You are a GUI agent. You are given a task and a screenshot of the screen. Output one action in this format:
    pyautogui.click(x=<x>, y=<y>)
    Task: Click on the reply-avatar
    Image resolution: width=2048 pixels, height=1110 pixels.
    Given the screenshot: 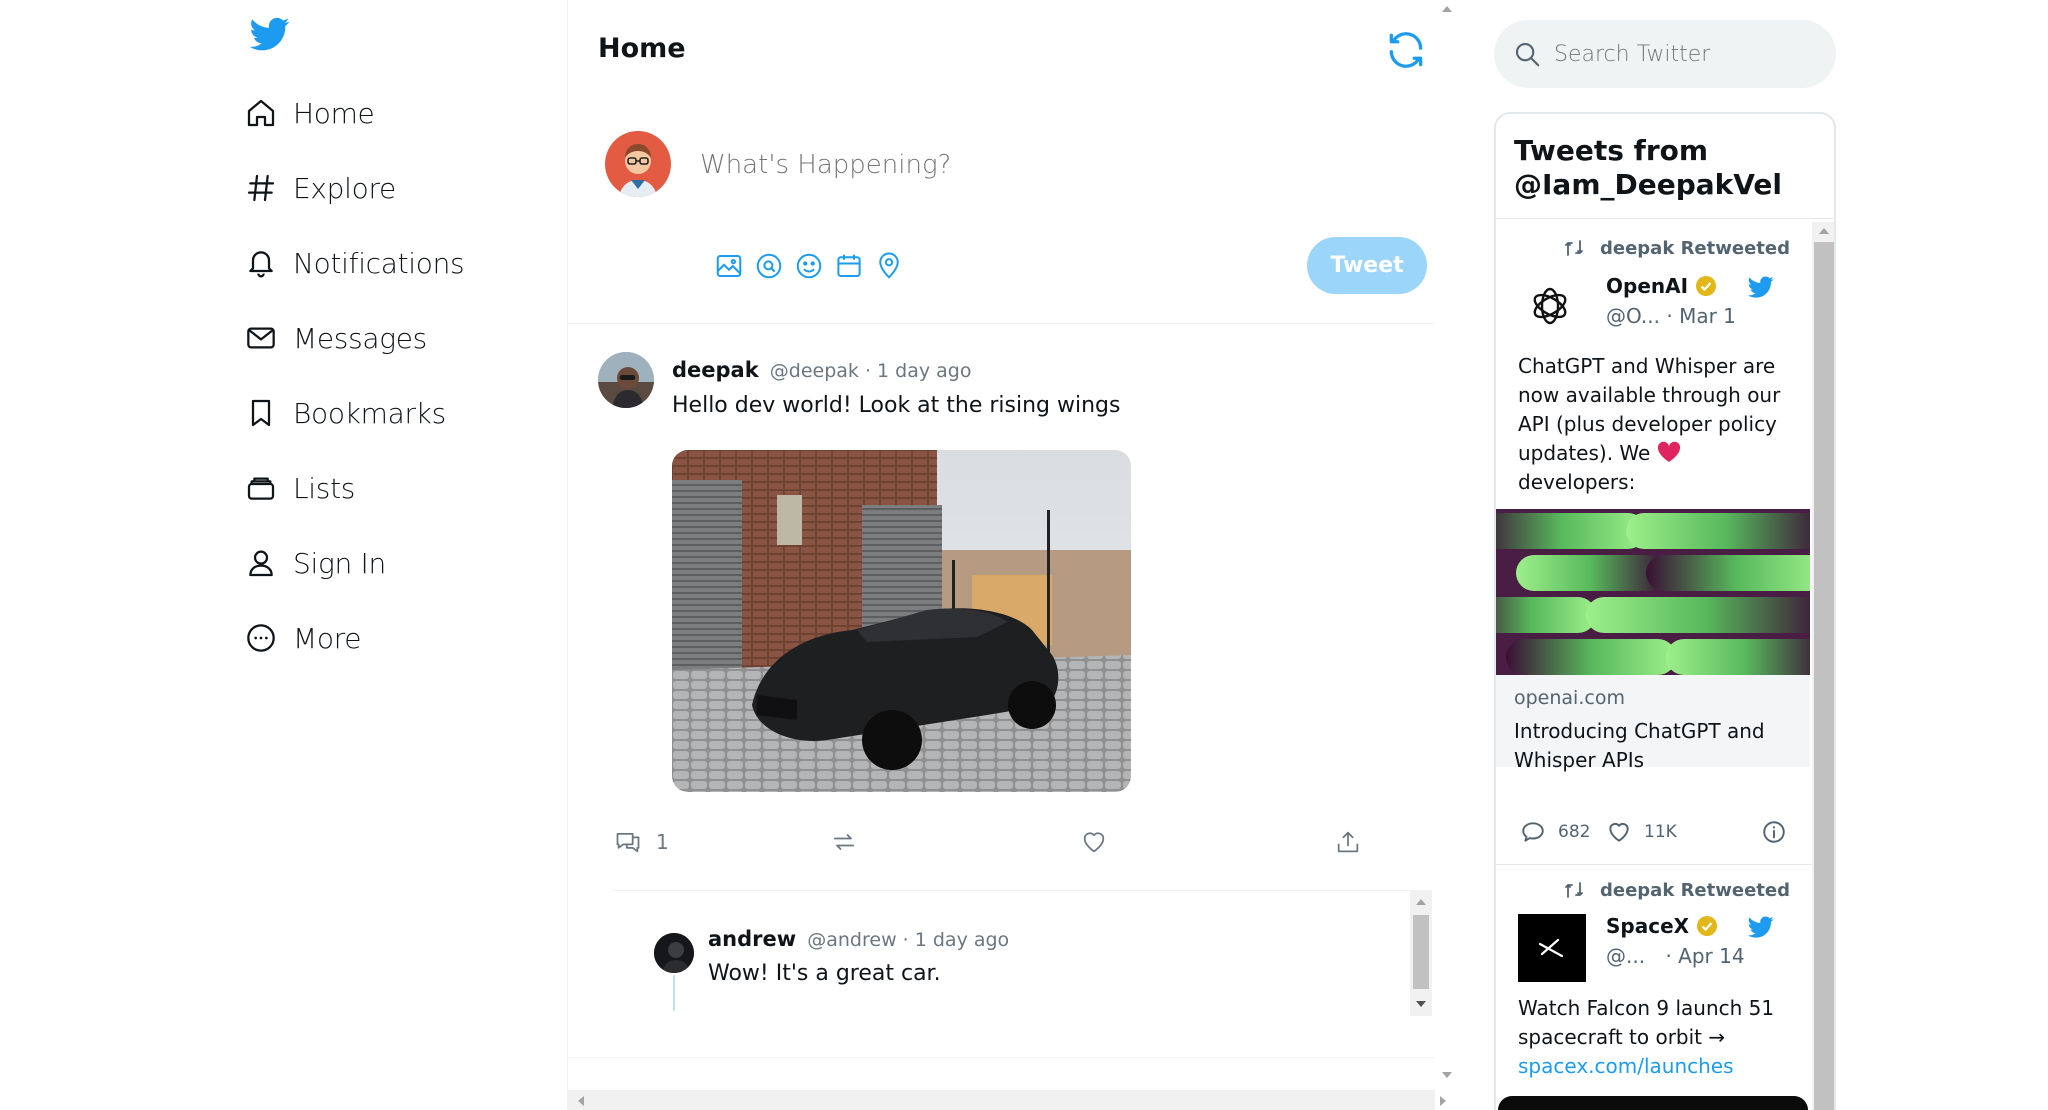 What is the action you would take?
    pyautogui.click(x=674, y=953)
    